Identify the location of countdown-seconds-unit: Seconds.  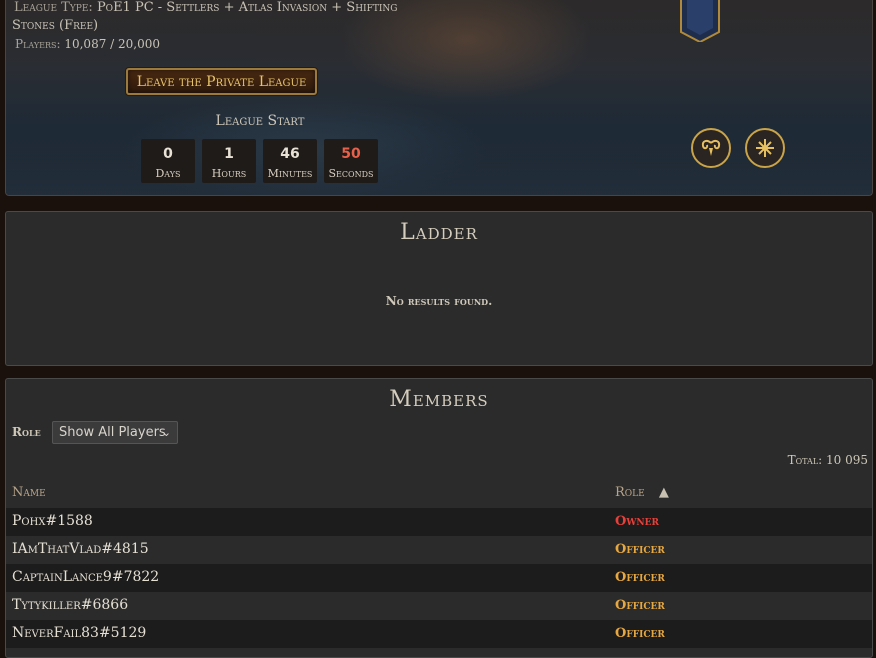
(351, 173).